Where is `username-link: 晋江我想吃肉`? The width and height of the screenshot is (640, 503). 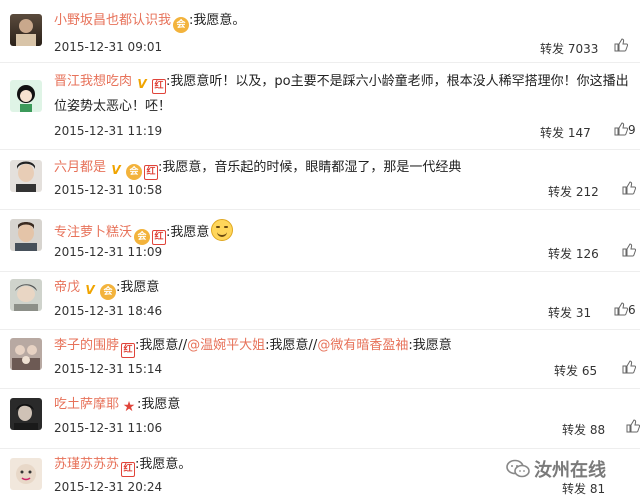
username-link: 晋江我想吃肉 is located at coordinates (93, 81).